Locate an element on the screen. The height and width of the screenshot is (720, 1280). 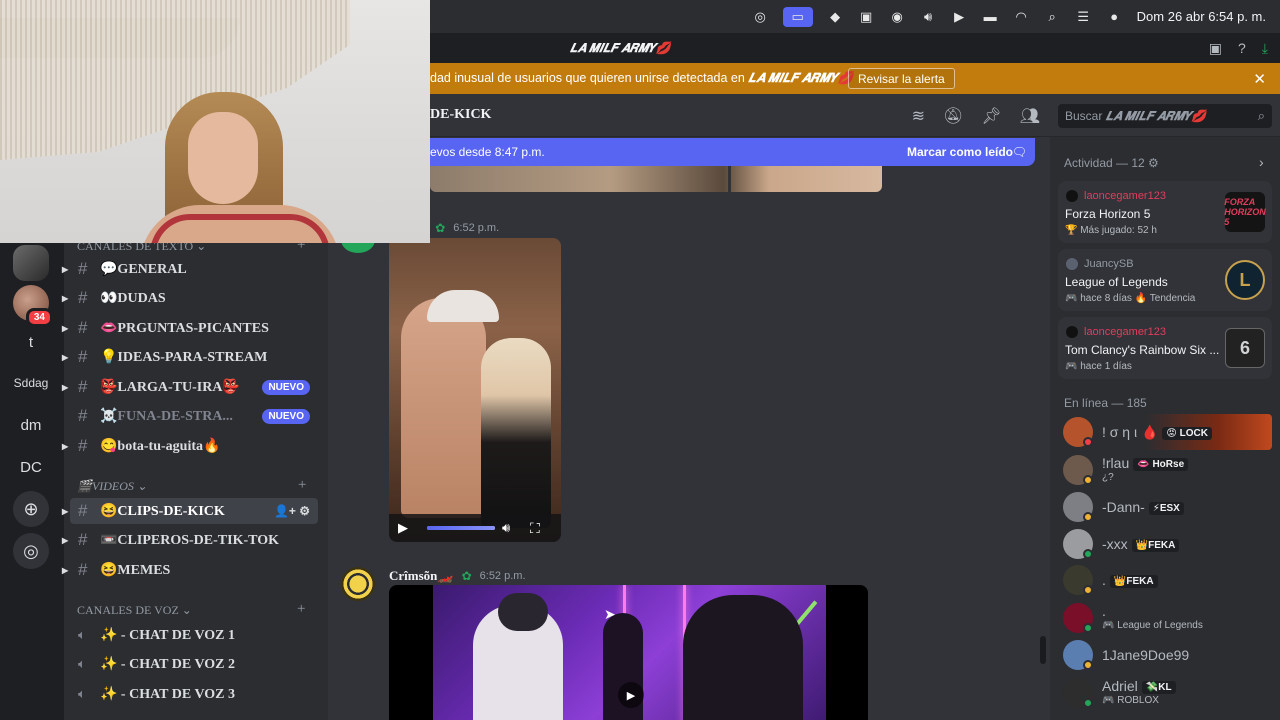
video-person-head is located at coordinates (523, 612).